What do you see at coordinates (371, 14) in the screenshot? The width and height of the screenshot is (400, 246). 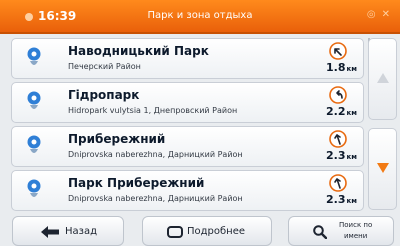 I see `gps-icon: ◎` at bounding box center [371, 14].